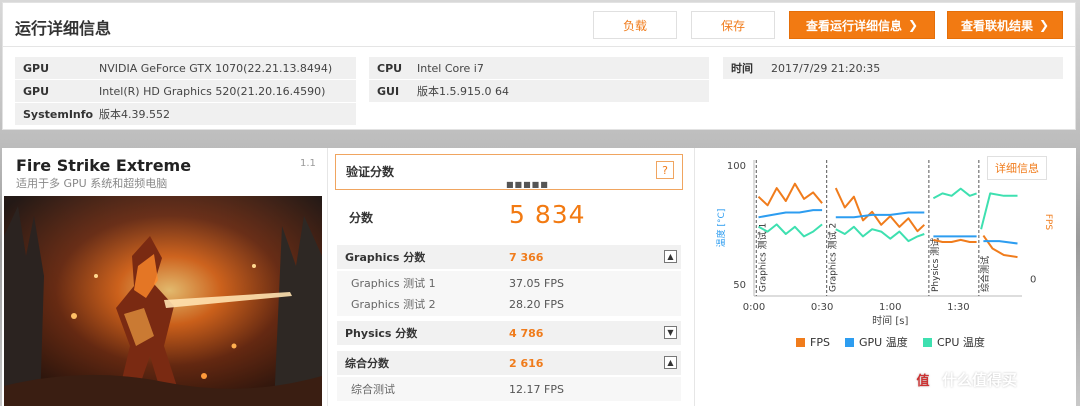 This screenshot has width=1080, height=406. I want to click on section-label: Graphics 测试 1, so click(762, 257).